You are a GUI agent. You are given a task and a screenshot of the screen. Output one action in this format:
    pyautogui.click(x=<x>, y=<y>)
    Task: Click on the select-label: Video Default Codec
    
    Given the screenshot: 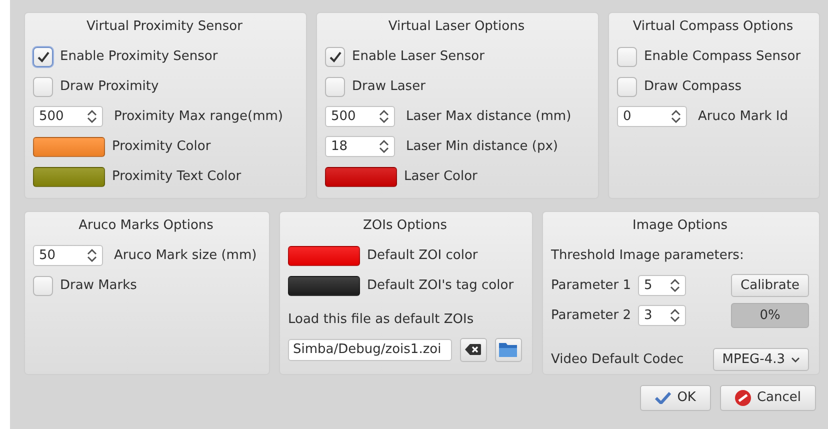 What is the action you would take?
    pyautogui.click(x=617, y=359)
    